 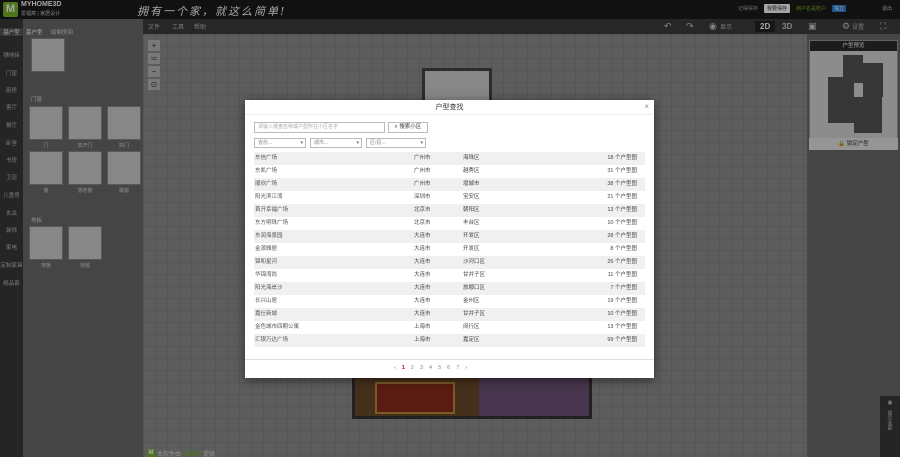 What do you see at coordinates (422, 197) in the screenshot?
I see `city-cell: 深圳市` at bounding box center [422, 197].